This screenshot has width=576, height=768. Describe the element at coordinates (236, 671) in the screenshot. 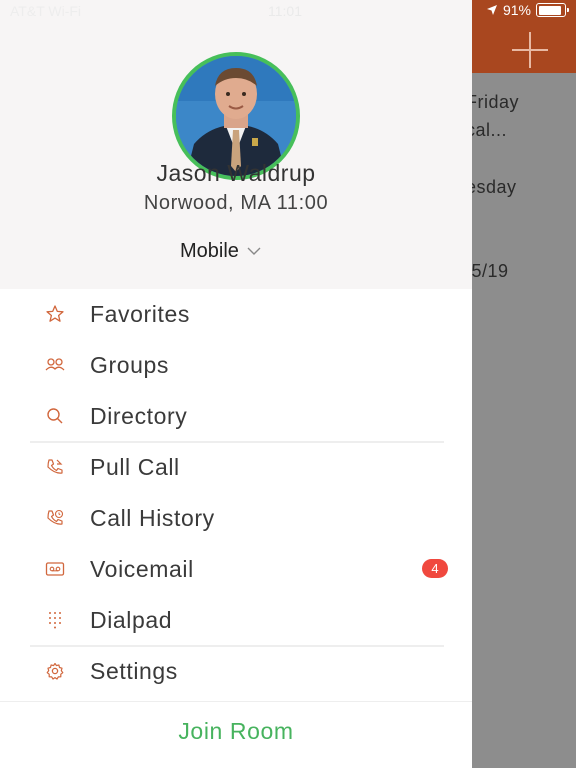

I see `menu-item-settings: Settings` at that location.